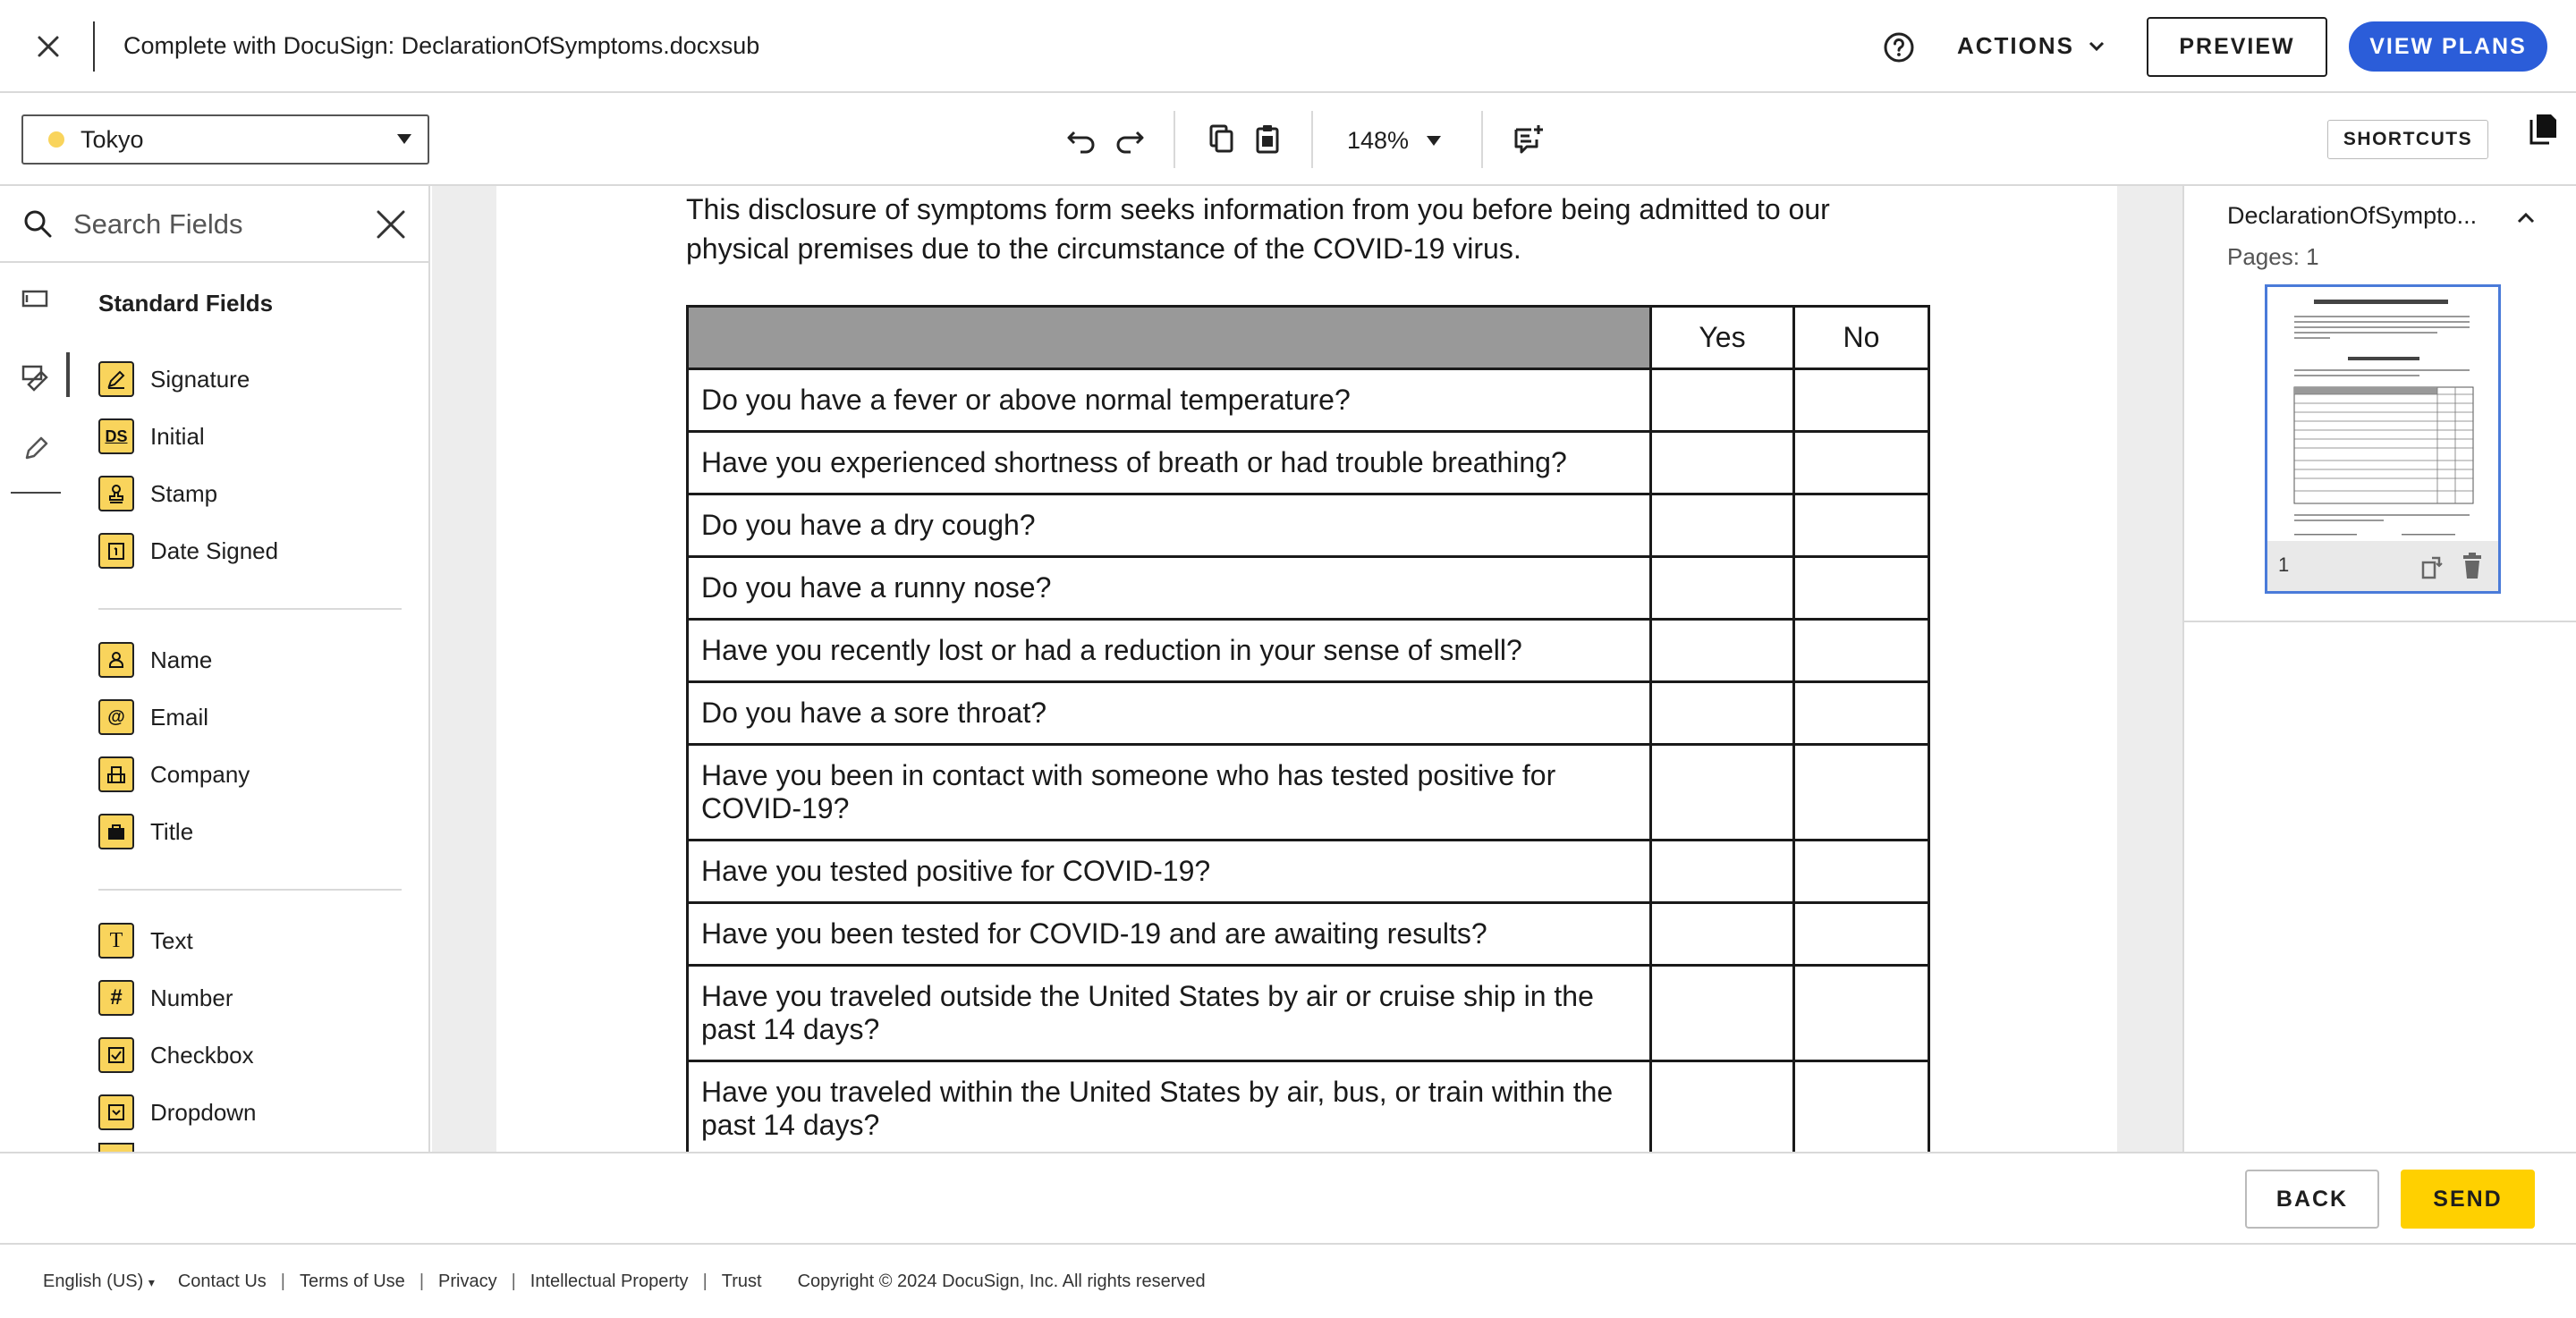  Describe the element at coordinates (181, 660) in the screenshot. I see `field-label: Name` at that location.